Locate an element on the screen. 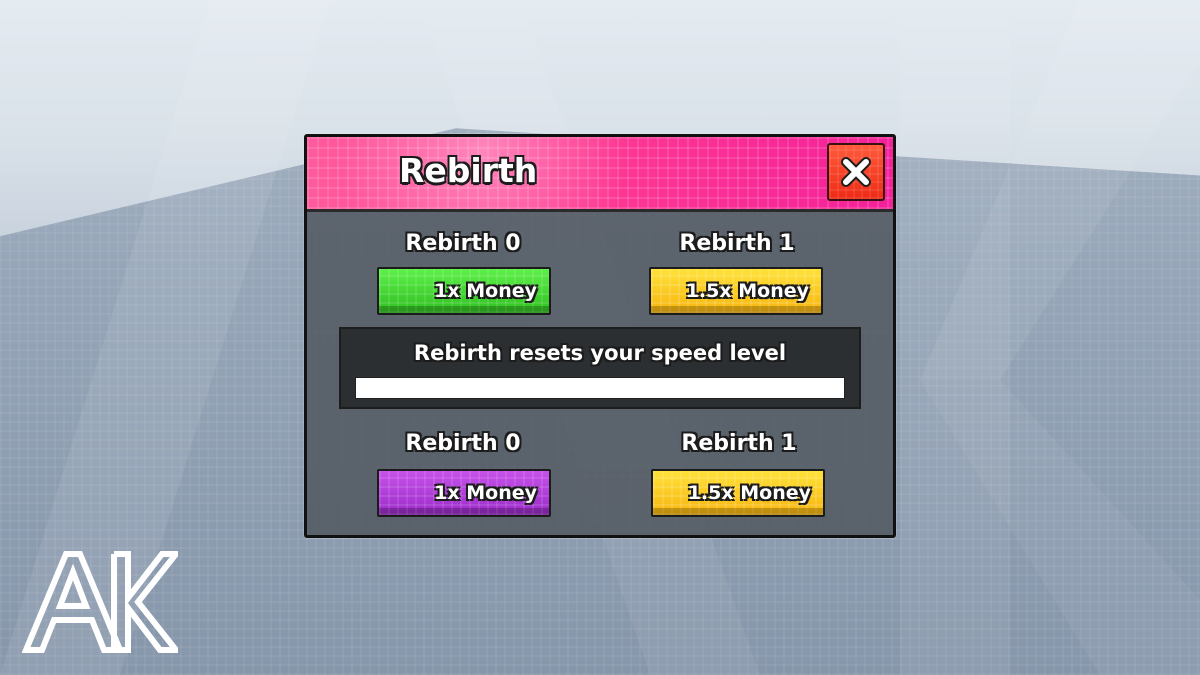 Image resolution: width=1200 pixels, height=675 pixels. rebirth-1-label-bottom: Rebirth 1 is located at coordinates (739, 443).